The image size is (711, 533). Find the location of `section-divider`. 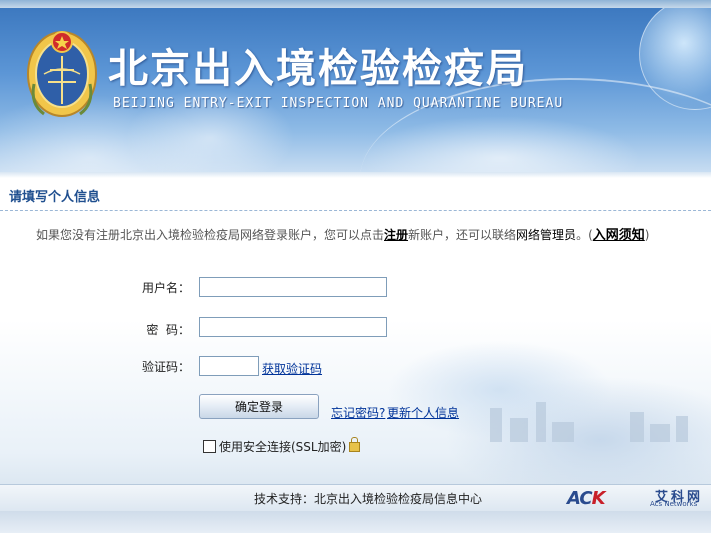

section-divider is located at coordinates (355, 210).